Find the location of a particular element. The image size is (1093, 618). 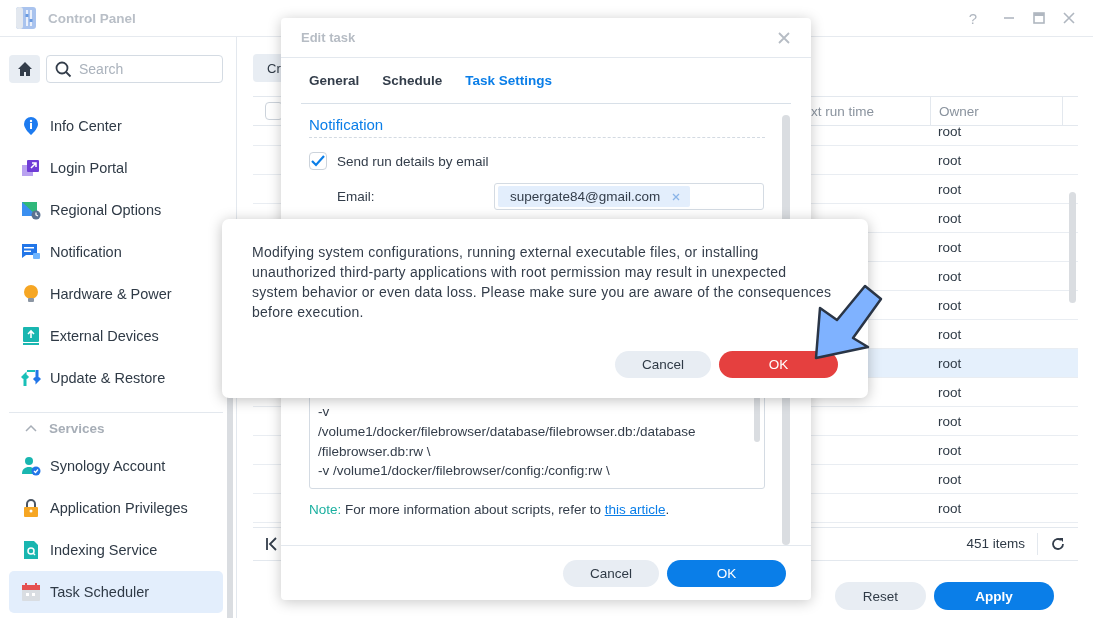

sidebar-item: Task Scheduler is located at coordinates (116, 592).